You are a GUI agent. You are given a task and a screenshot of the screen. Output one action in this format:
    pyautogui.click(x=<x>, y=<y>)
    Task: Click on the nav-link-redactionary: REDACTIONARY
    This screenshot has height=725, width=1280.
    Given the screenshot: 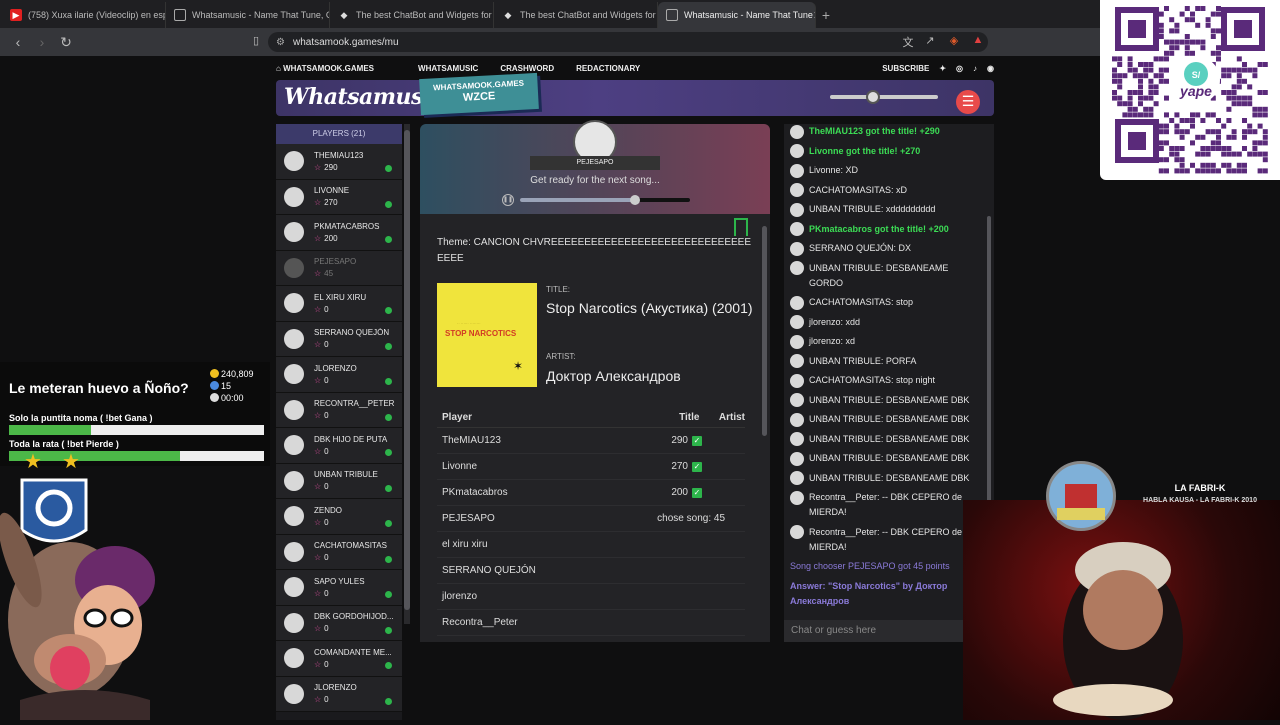 What is the action you would take?
    pyautogui.click(x=608, y=68)
    